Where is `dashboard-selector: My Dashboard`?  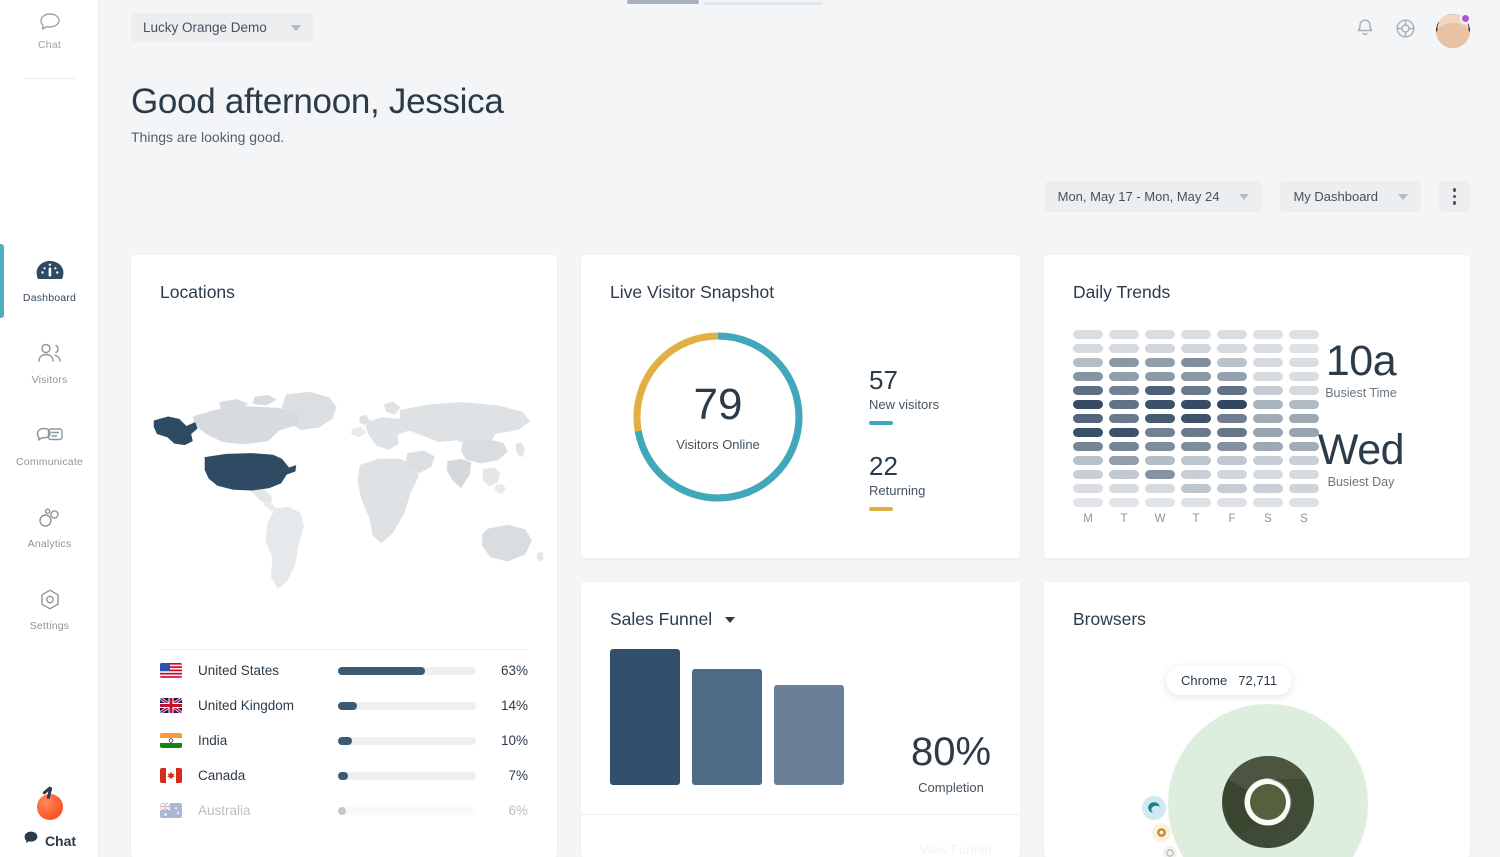 dashboard-selector: My Dashboard is located at coordinates (1350, 196).